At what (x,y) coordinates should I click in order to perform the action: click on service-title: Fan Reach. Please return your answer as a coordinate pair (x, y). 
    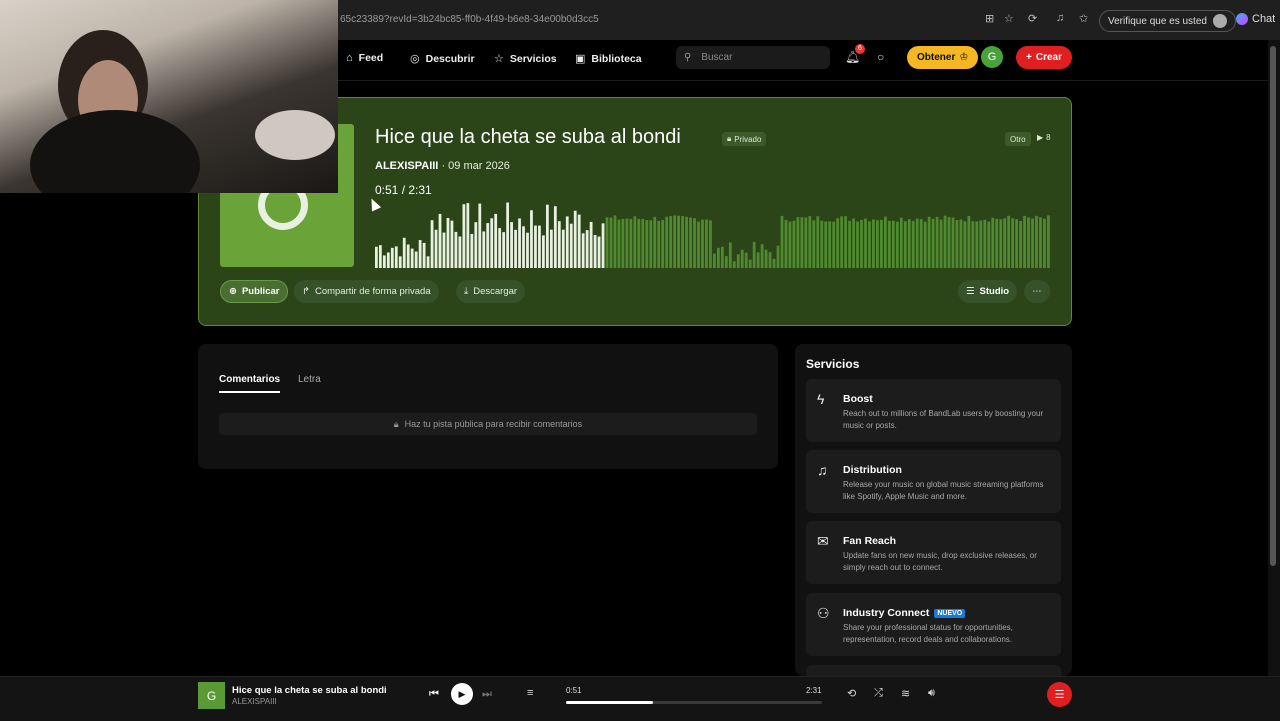
    Looking at the image, I should click on (870, 541).